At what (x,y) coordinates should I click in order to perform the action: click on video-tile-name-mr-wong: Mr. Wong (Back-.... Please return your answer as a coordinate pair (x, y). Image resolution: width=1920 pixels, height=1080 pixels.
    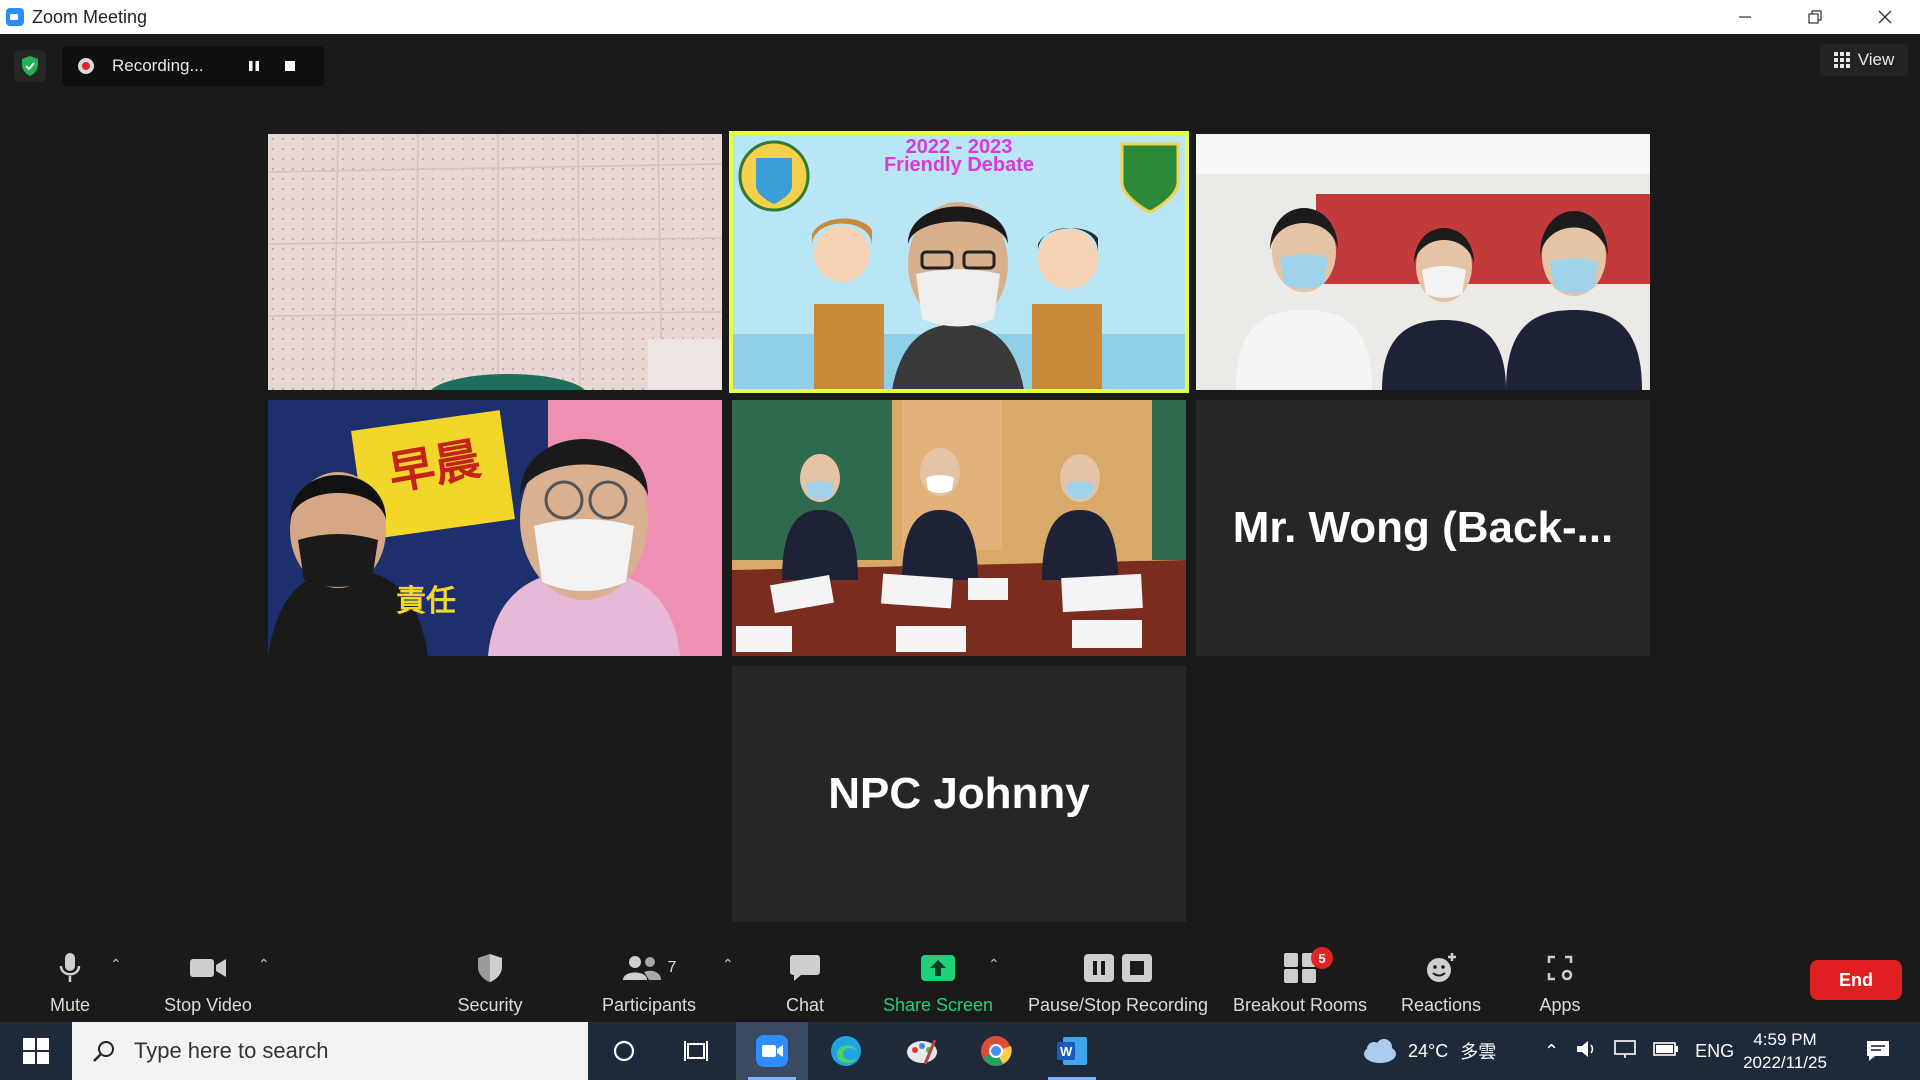
    Looking at the image, I should click on (1423, 528).